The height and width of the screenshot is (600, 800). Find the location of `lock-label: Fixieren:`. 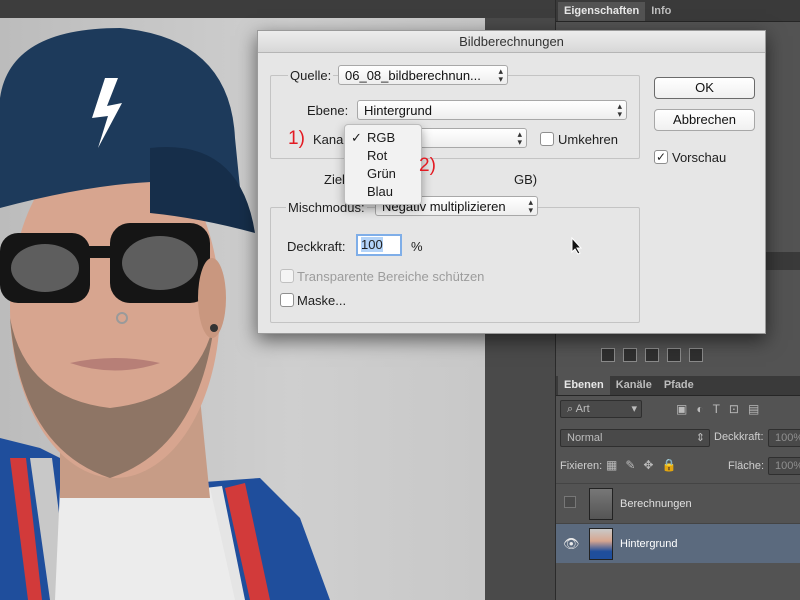

lock-label: Fixieren: is located at coordinates (581, 466).